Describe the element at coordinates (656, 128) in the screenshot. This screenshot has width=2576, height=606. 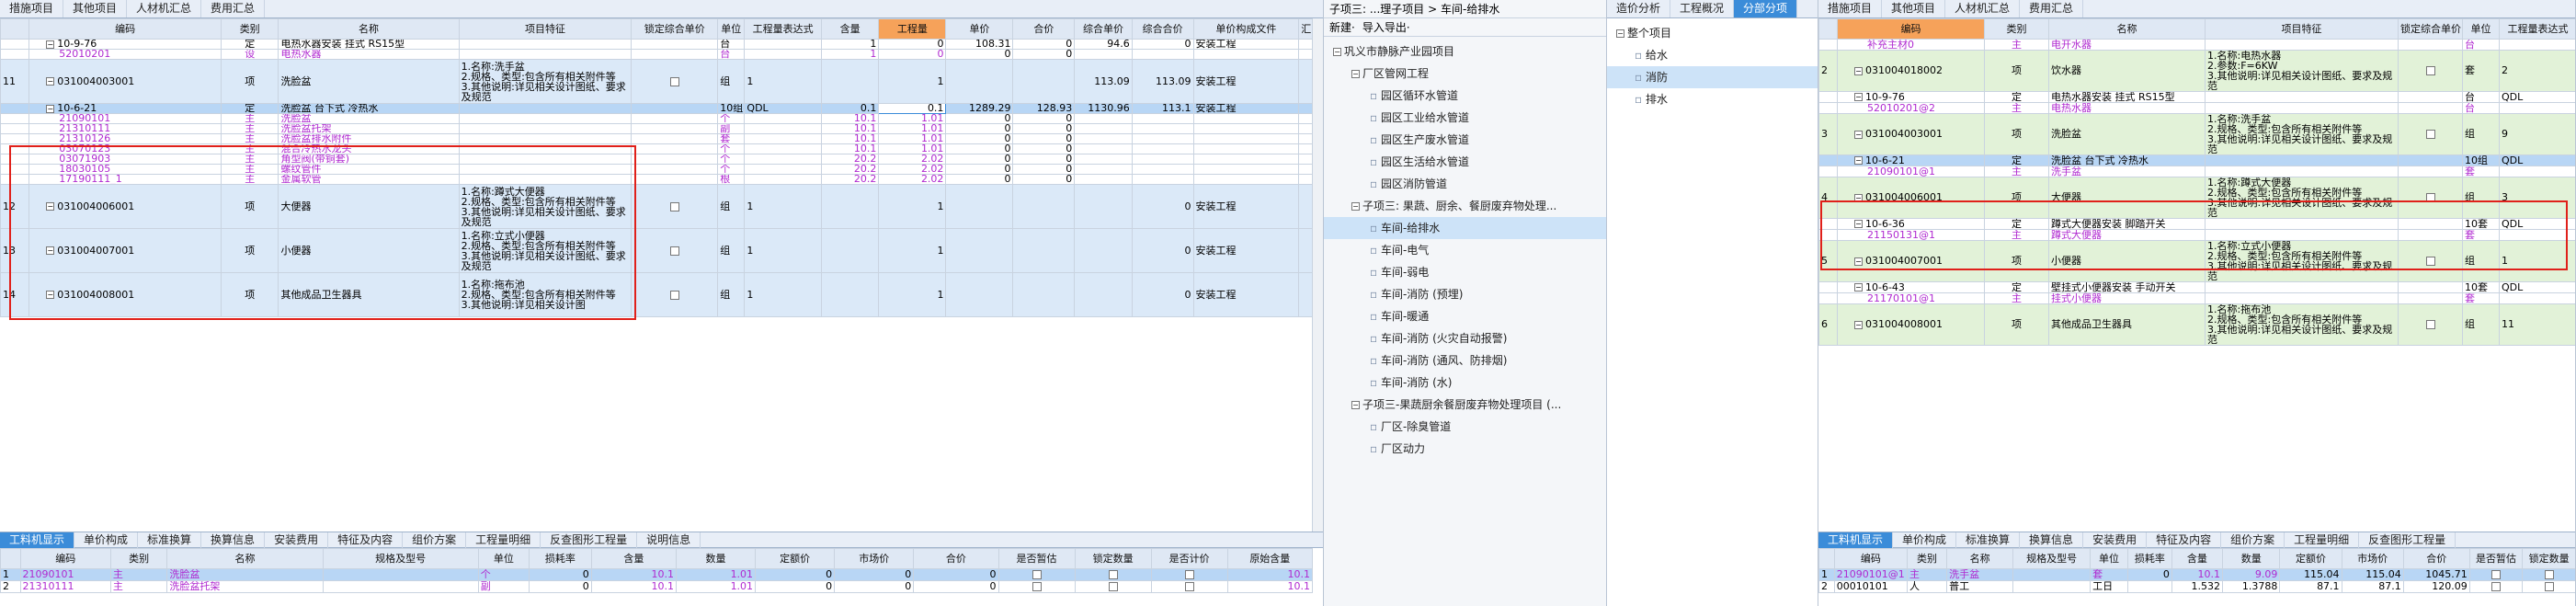
I see `left-table-row: 21310111 主洗脸盆托架副 10.1 1.01 0 0` at that location.